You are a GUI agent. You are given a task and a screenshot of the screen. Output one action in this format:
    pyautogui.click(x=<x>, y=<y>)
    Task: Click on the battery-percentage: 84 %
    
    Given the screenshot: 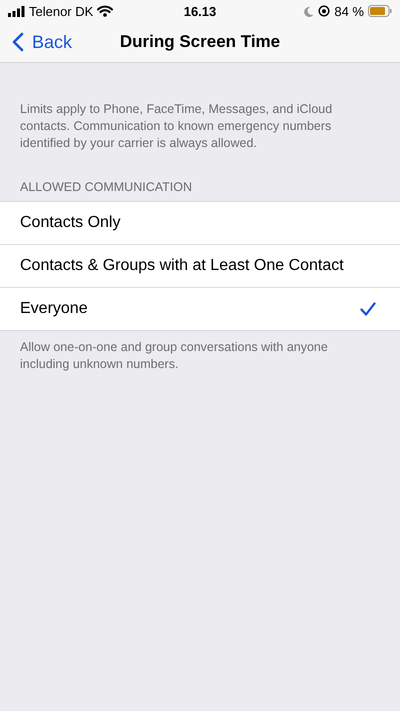 What is the action you would take?
    pyautogui.click(x=349, y=11)
    